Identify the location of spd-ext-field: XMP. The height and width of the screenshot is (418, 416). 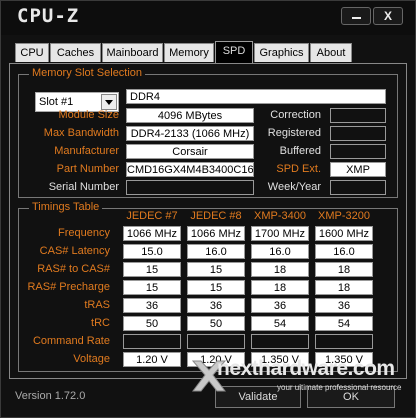
(358, 169).